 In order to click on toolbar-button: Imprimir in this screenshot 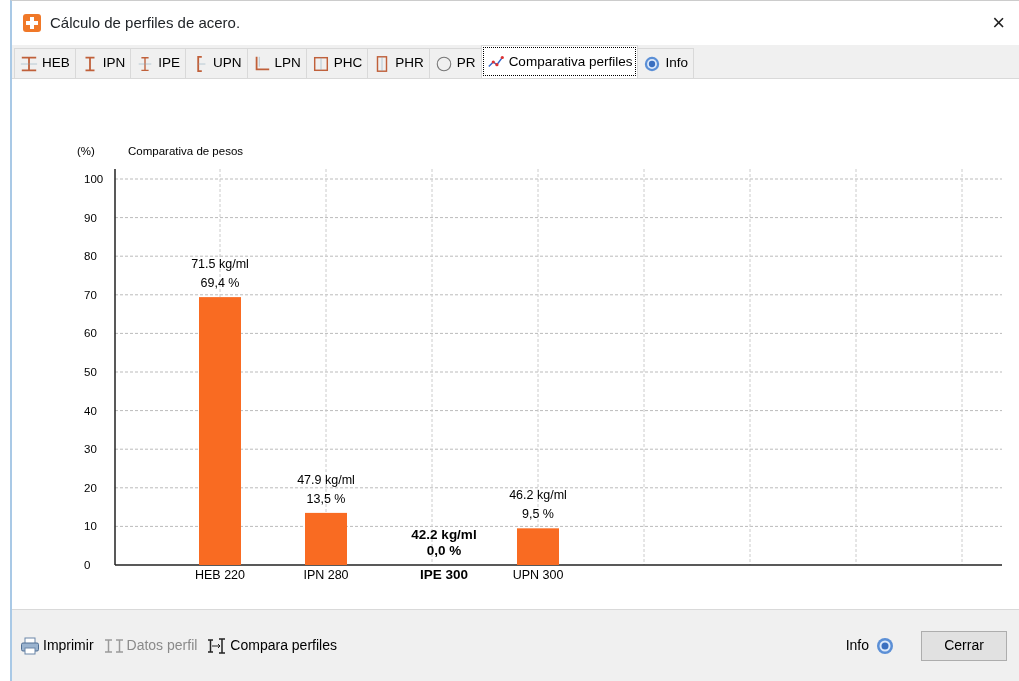, I will do `click(57, 645)`.